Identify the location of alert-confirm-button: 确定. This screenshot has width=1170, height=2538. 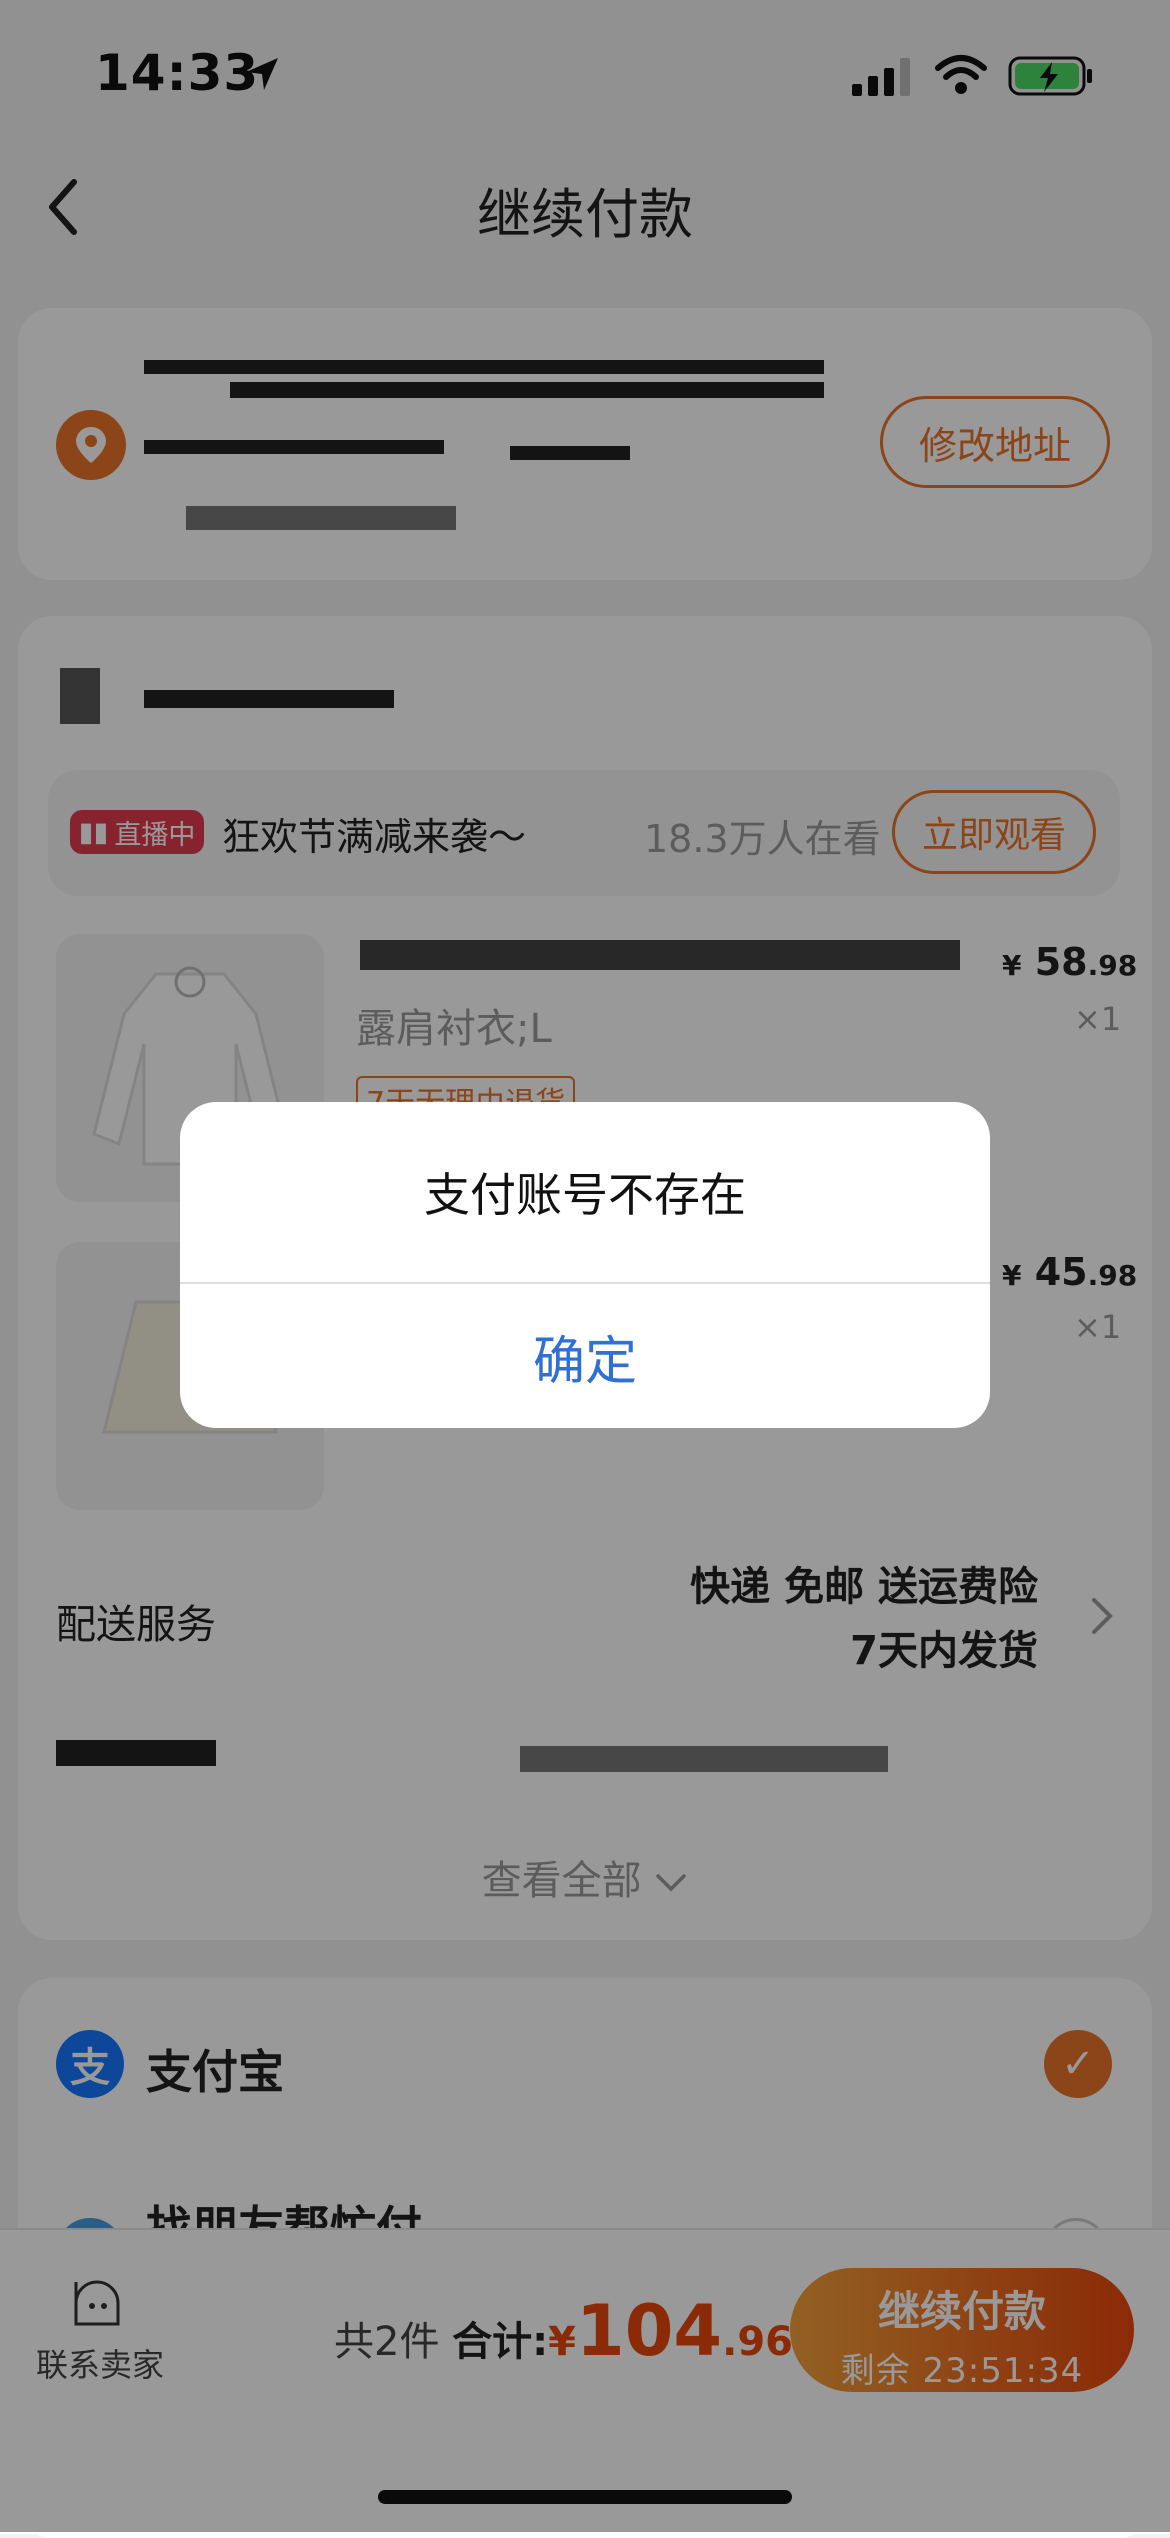
(585, 1356).